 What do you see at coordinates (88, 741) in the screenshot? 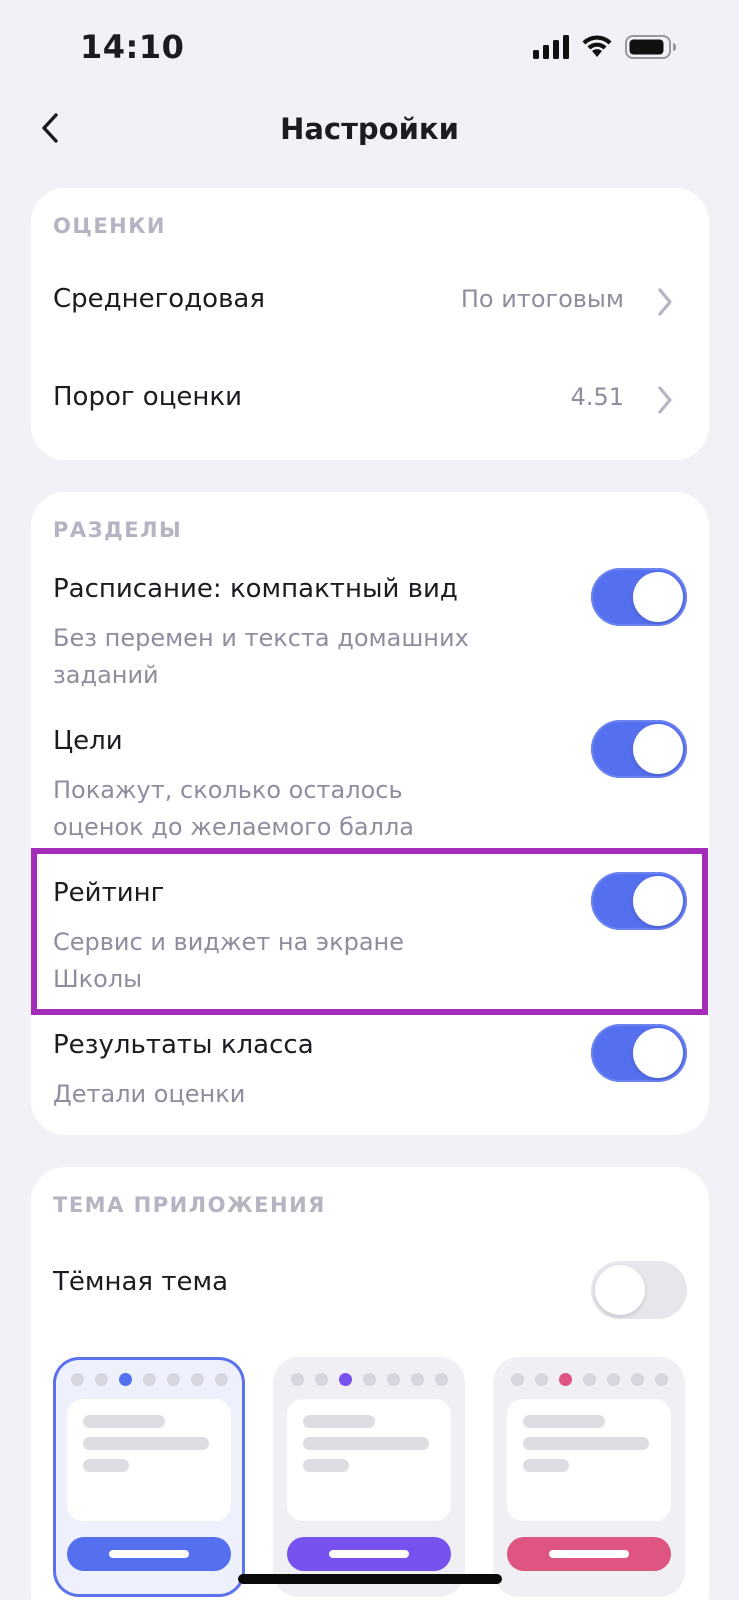
I see `goals-label: Цели` at bounding box center [88, 741].